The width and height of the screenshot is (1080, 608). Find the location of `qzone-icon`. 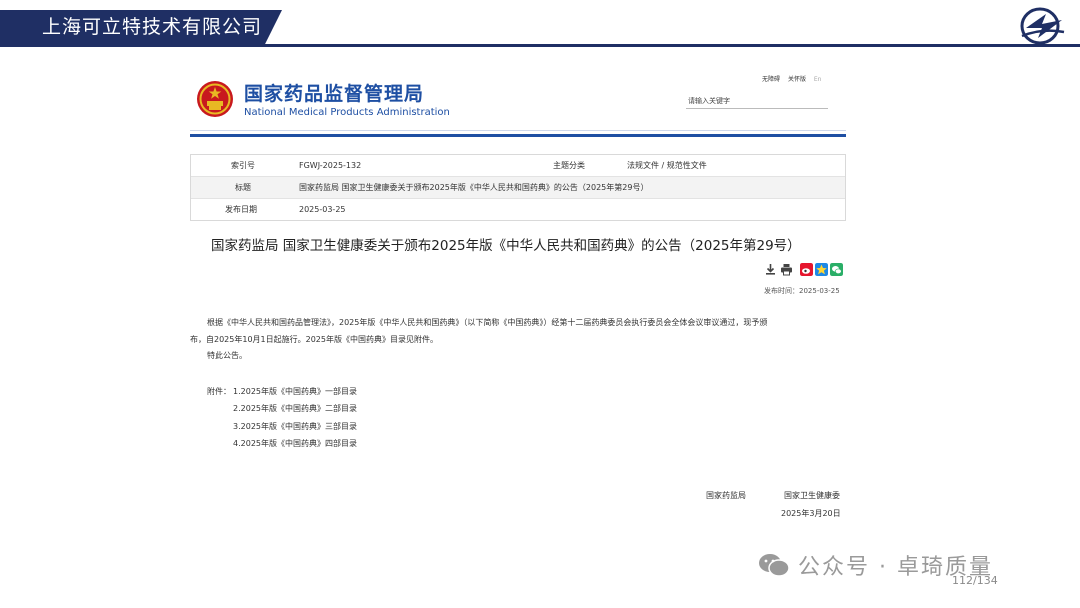

qzone-icon is located at coordinates (821, 269).